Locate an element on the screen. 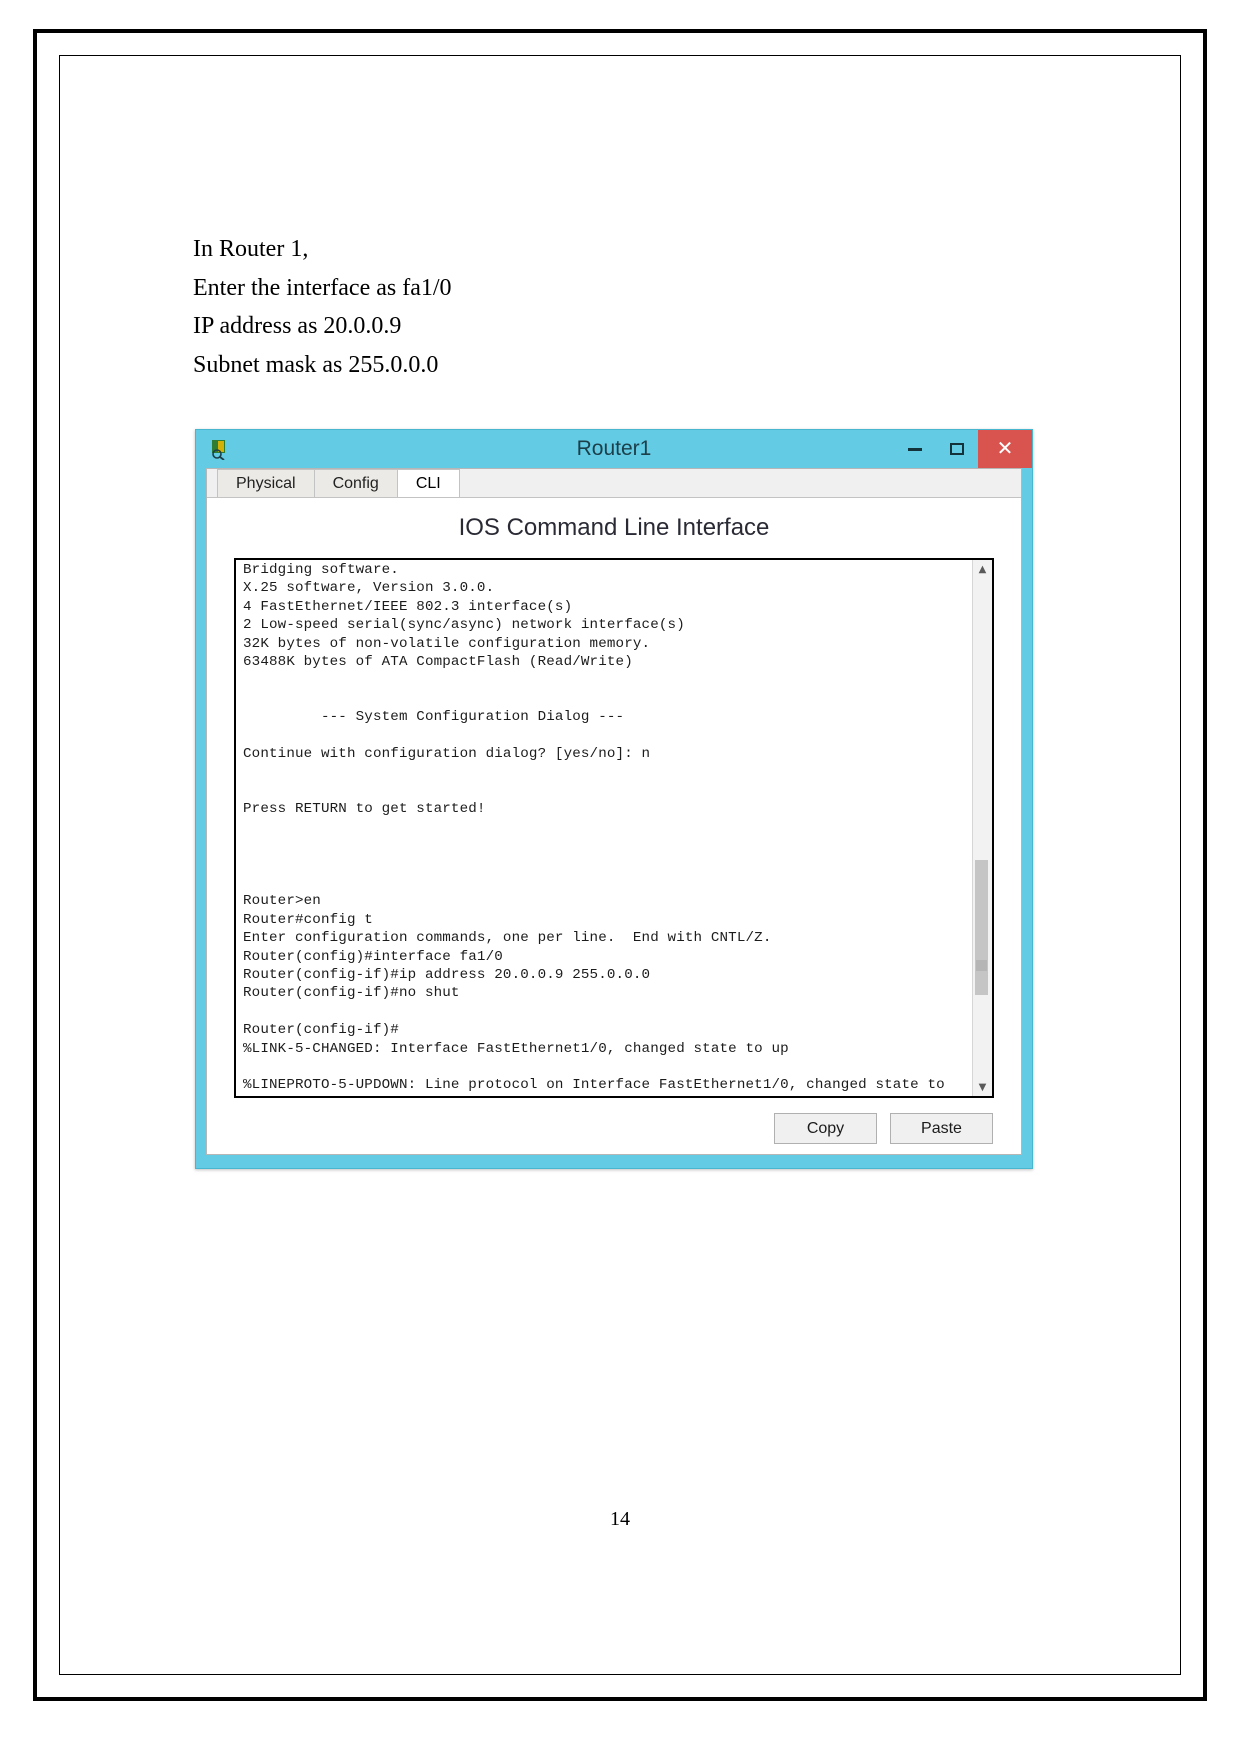 This screenshot has width=1241, height=1754. tab-strip: Physical Config CLI is located at coordinates (614, 483).